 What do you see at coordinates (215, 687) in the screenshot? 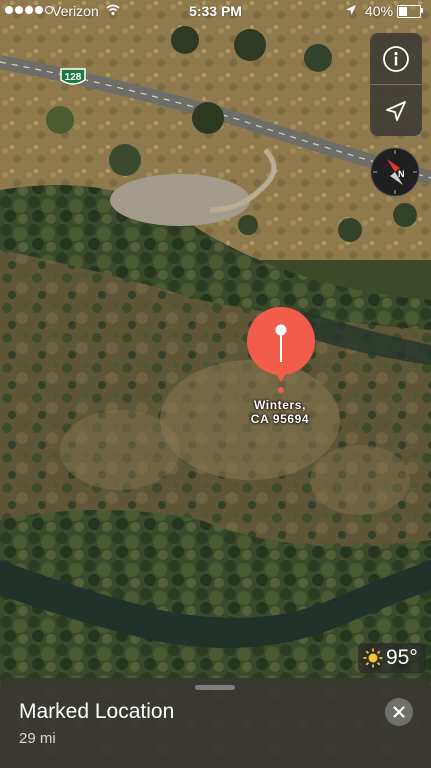
I see `sheet-grabber` at bounding box center [215, 687].